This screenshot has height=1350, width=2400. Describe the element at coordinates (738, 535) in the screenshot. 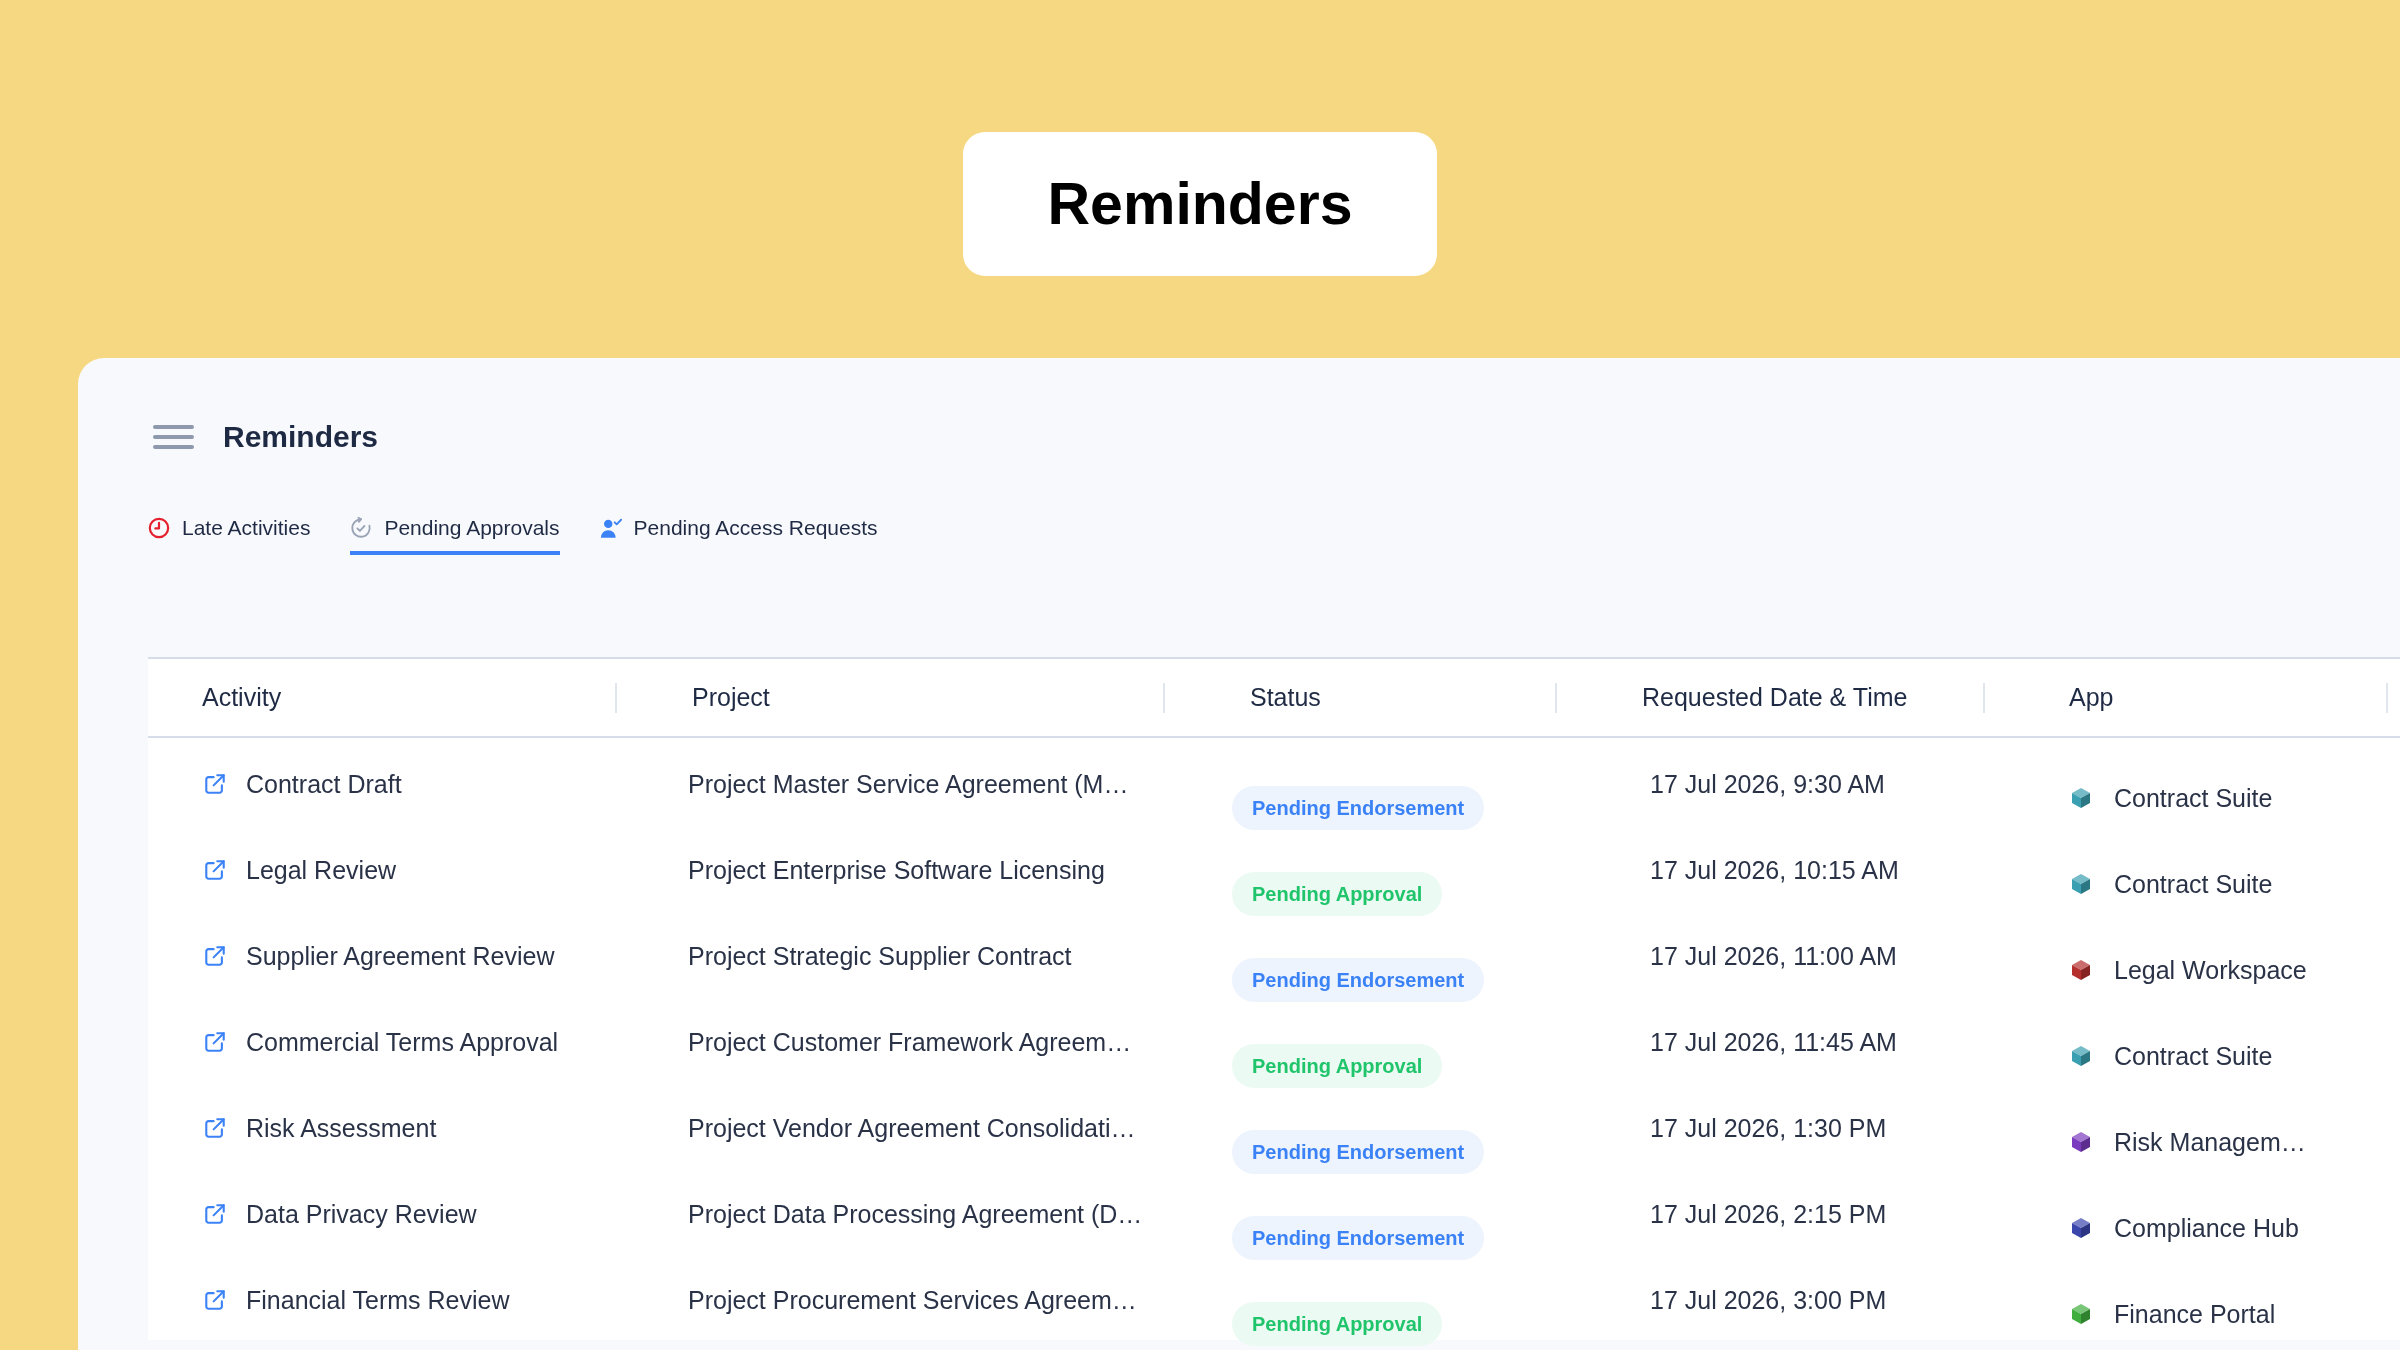

I see `tab: Pending Access Requests` at that location.